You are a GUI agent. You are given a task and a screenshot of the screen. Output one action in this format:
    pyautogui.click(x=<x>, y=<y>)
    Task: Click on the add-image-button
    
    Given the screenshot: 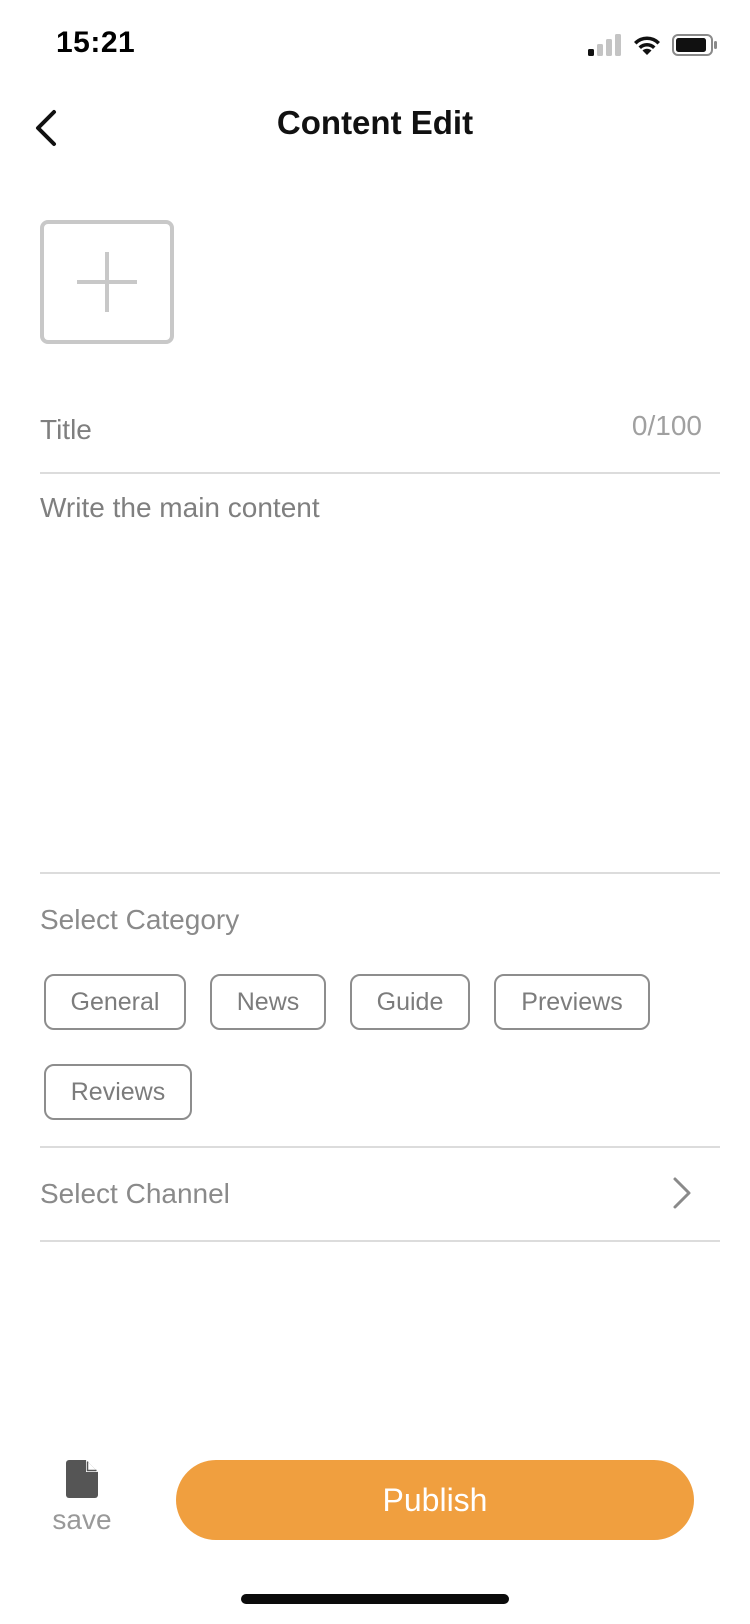 What is the action you would take?
    pyautogui.click(x=107, y=282)
    